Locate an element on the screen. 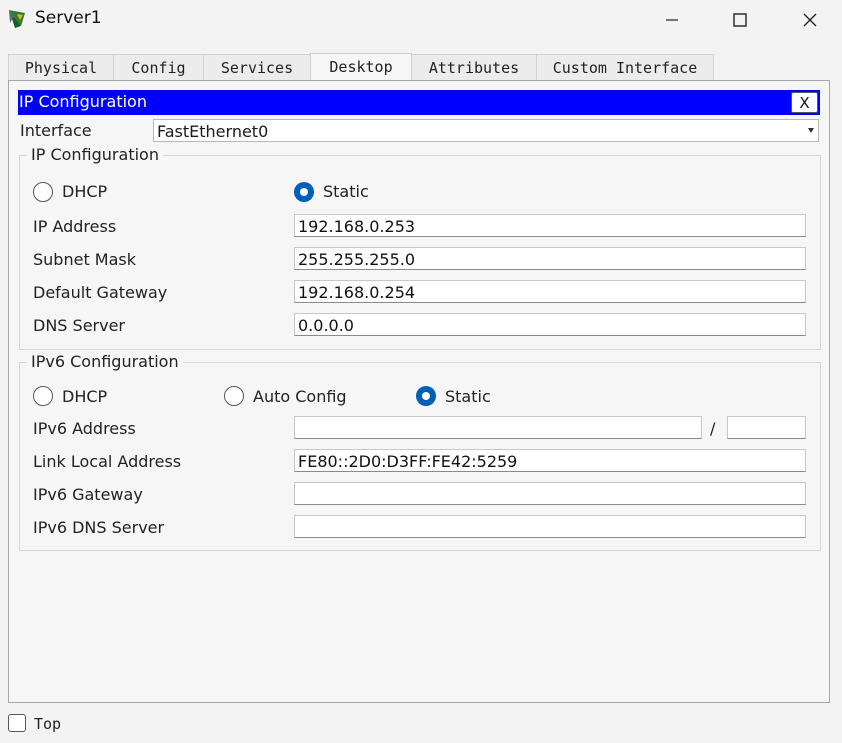 This screenshot has height=743, width=842. close-icon is located at coordinates (810, 20).